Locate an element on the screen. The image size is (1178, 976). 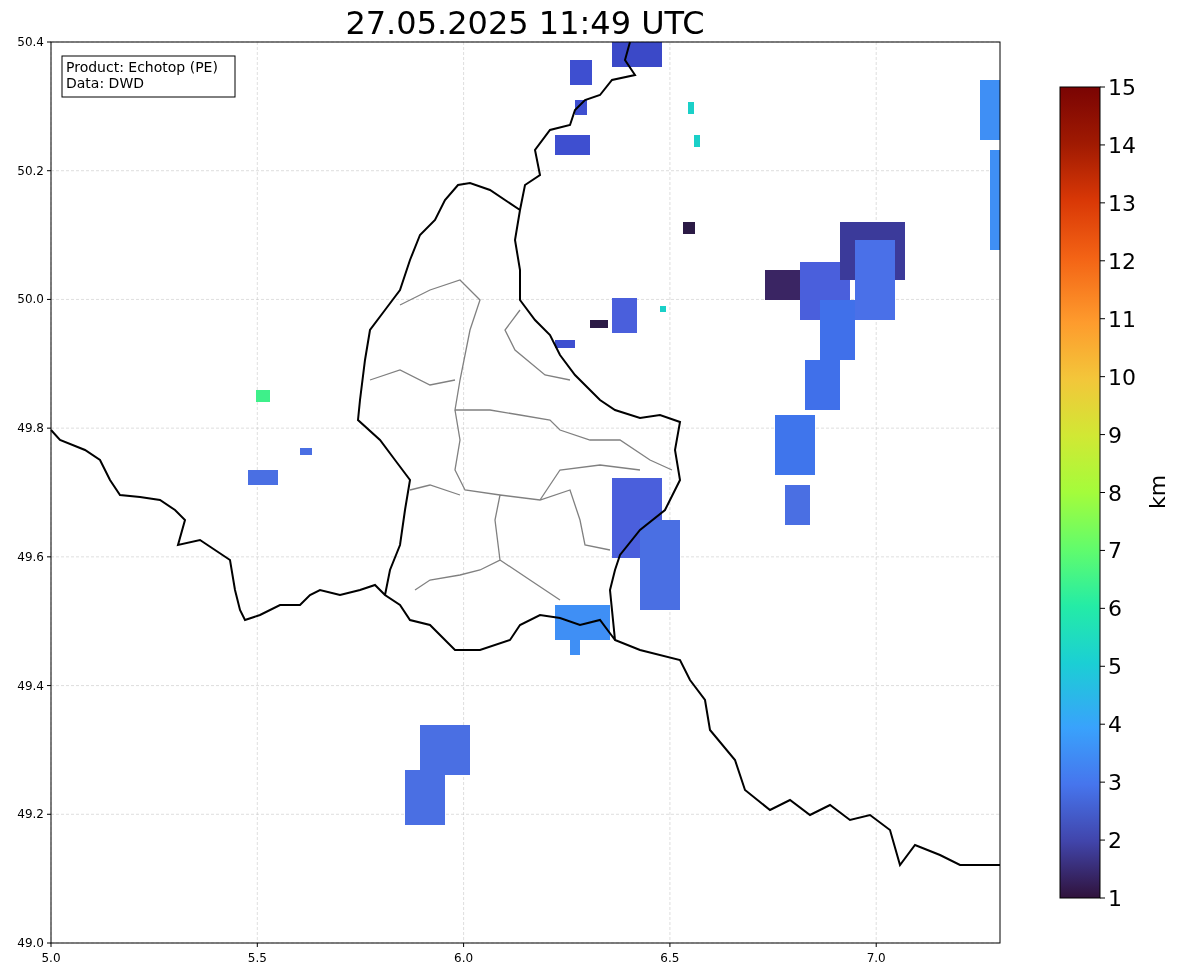
x-tick-label: 5.5 is located at coordinates (257, 958).